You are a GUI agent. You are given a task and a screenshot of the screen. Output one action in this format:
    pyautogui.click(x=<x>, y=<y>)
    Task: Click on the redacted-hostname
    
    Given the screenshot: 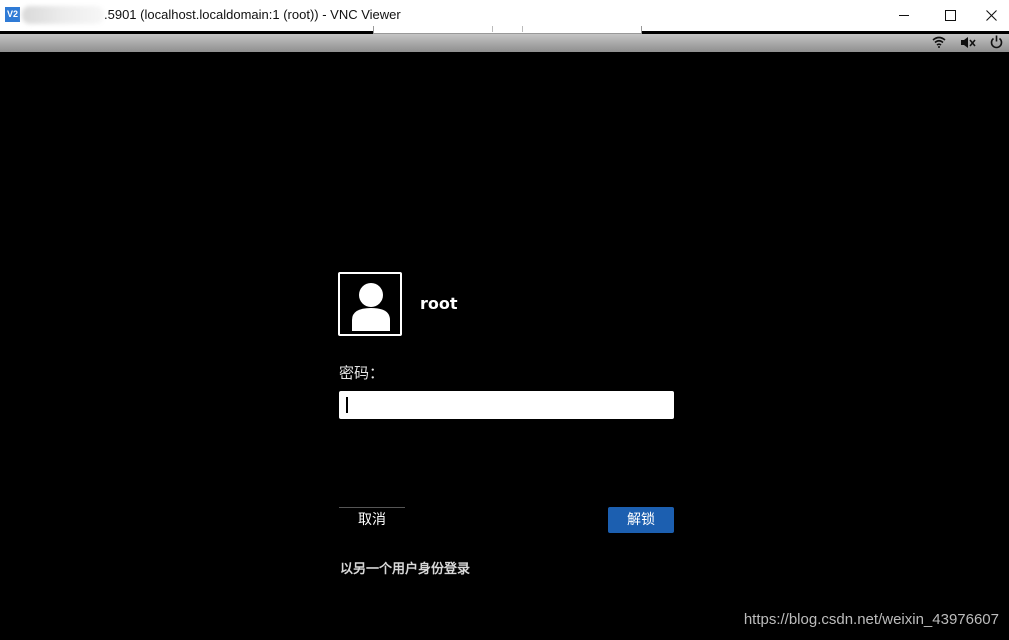 What is the action you would take?
    pyautogui.click(x=63, y=15)
    